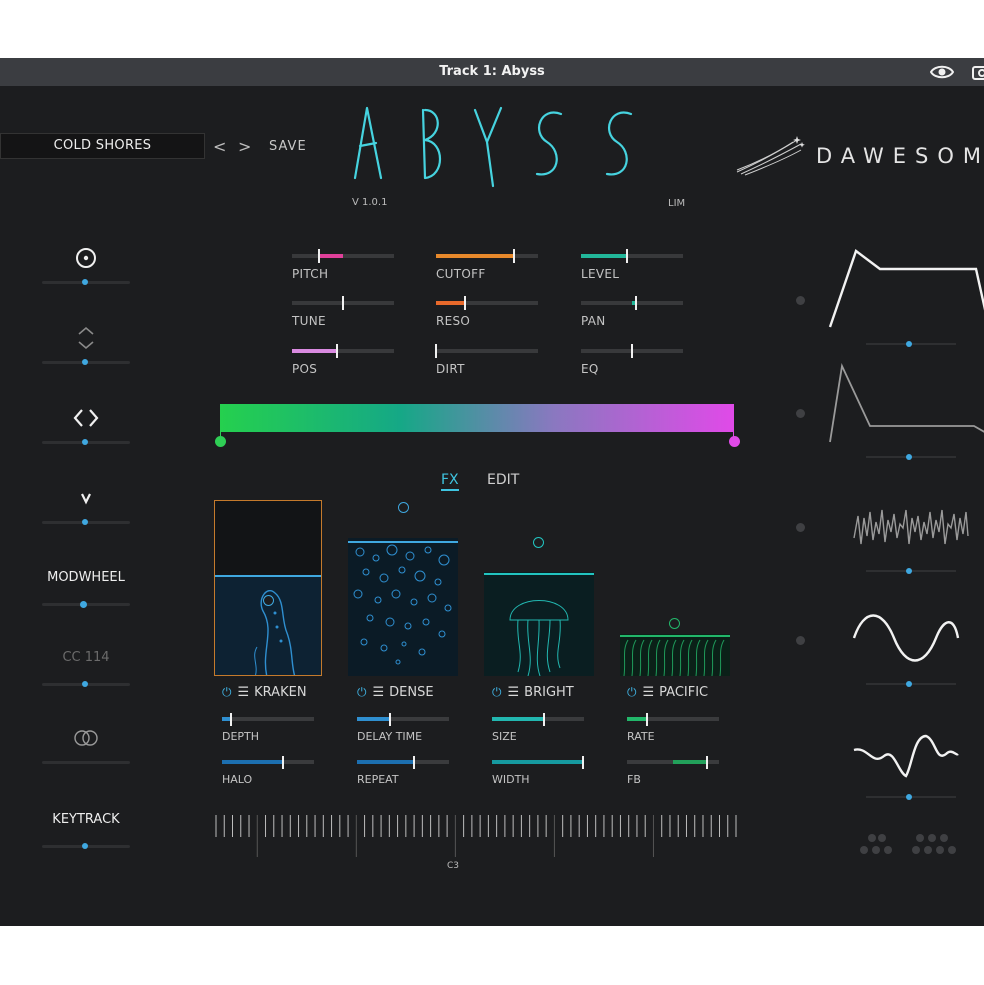 This screenshot has width=984, height=985. What do you see at coordinates (503, 480) in the screenshot?
I see `tab-edit: EDIT` at bounding box center [503, 480].